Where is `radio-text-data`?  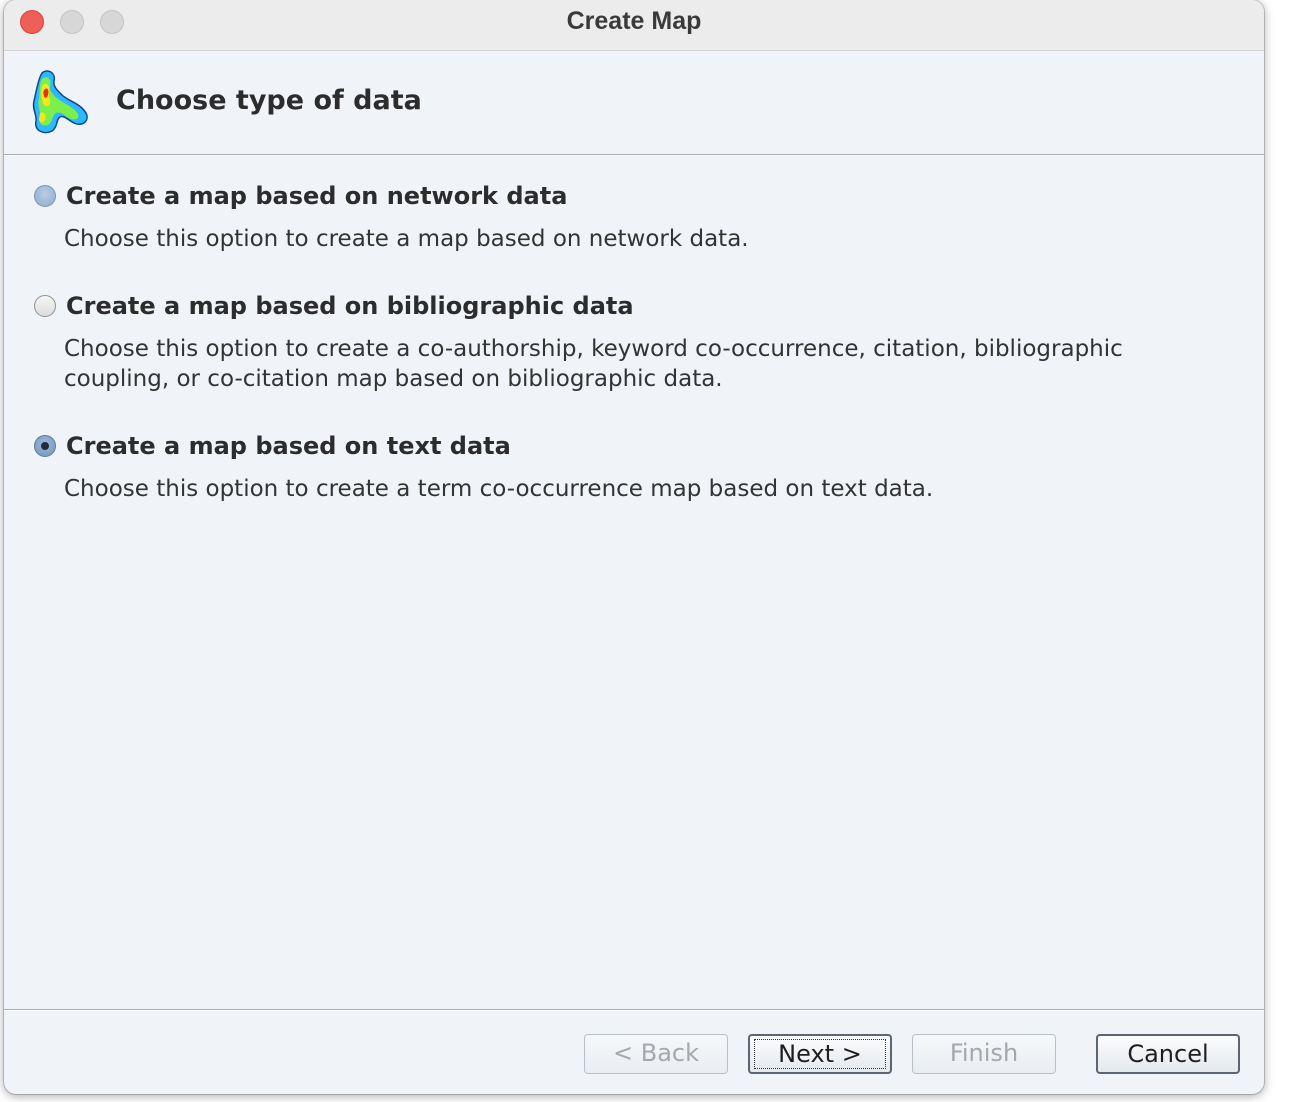 radio-text-data is located at coordinates (45, 446).